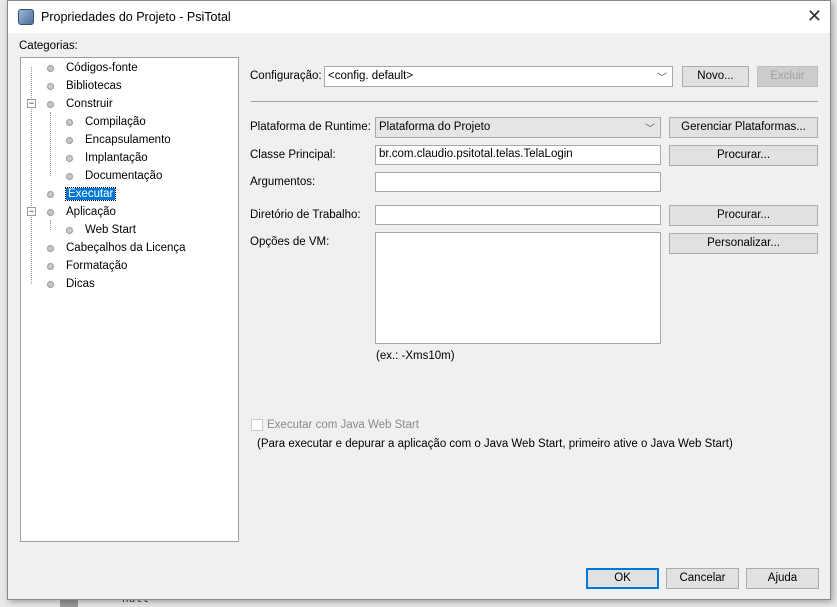  I want to click on tree-item-documentacao: Documentação, so click(114, 176).